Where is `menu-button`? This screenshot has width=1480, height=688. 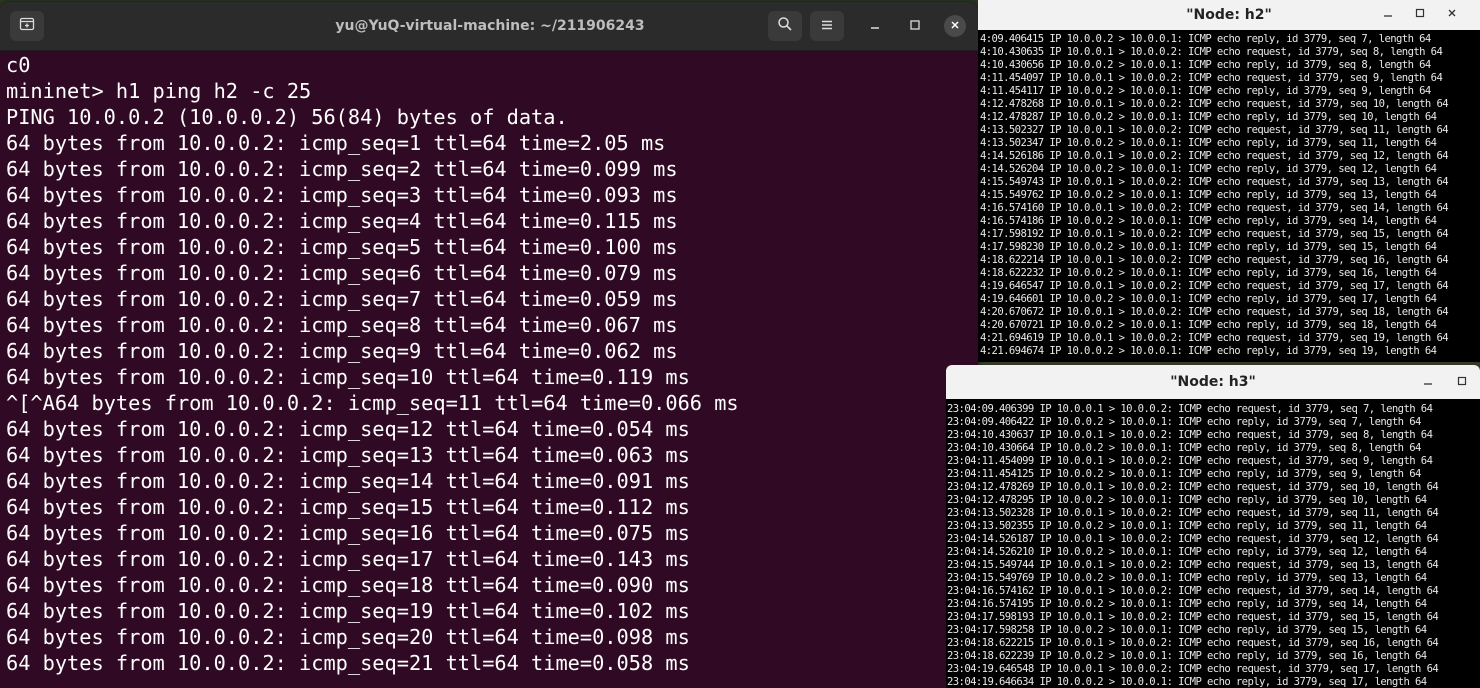
menu-button is located at coordinates (827, 26).